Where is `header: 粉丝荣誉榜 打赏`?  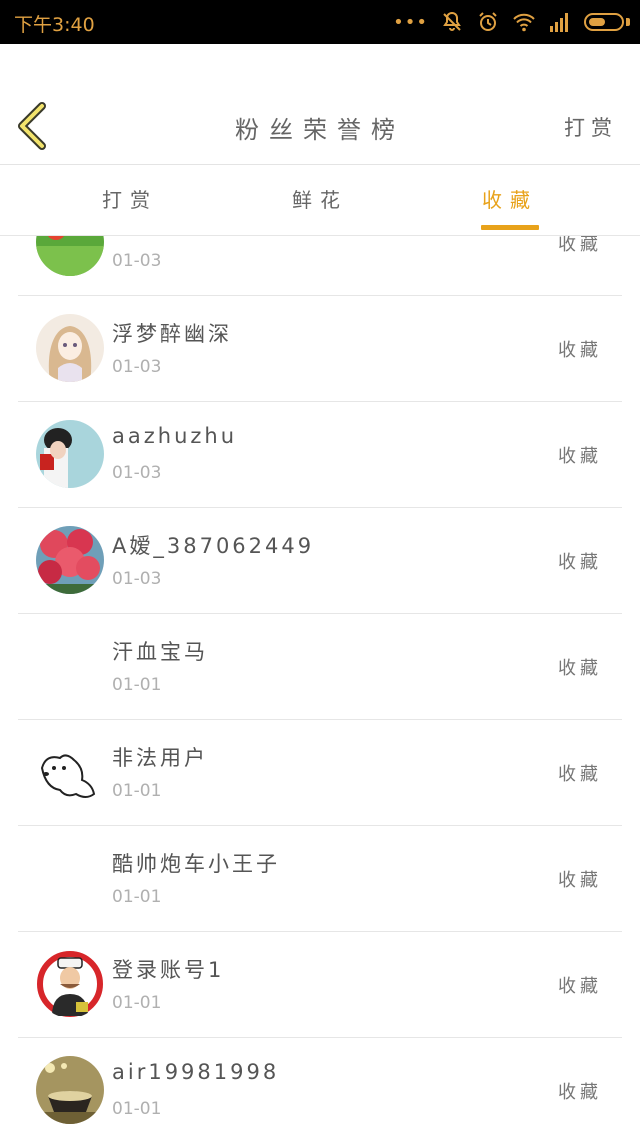 header: 粉丝荣誉榜 打赏 is located at coordinates (320, 104).